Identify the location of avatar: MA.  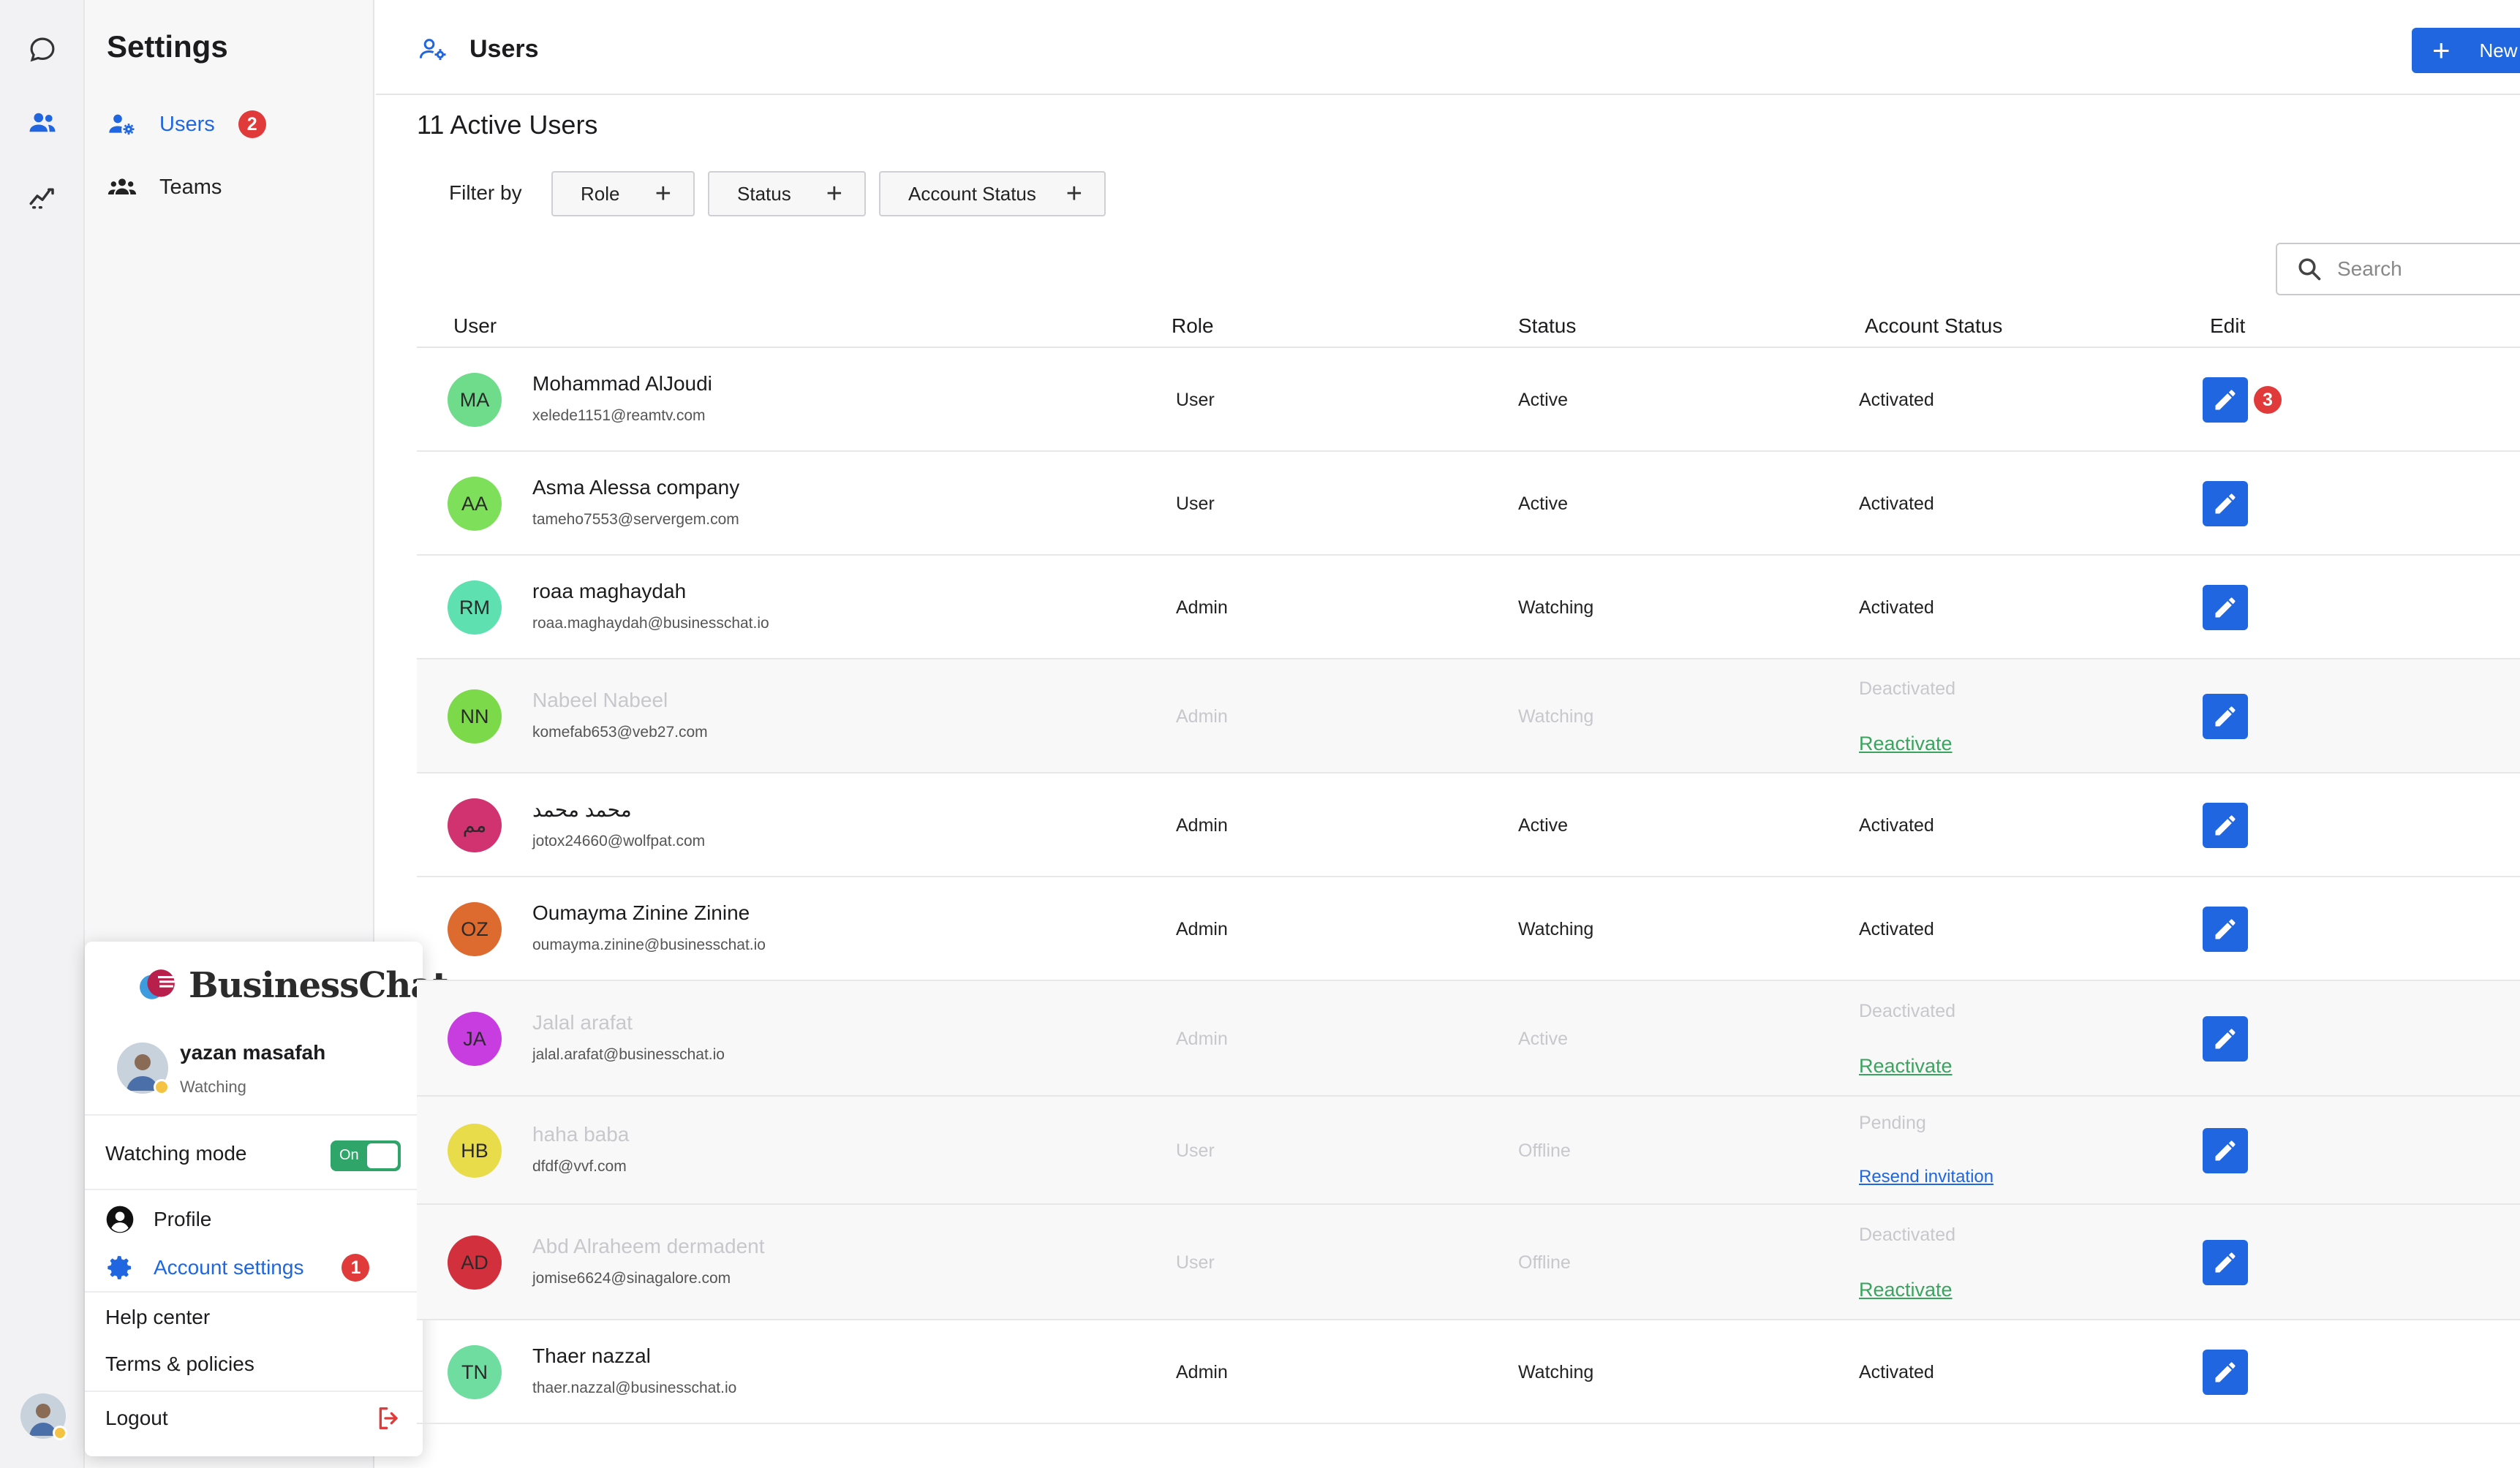
(475, 400).